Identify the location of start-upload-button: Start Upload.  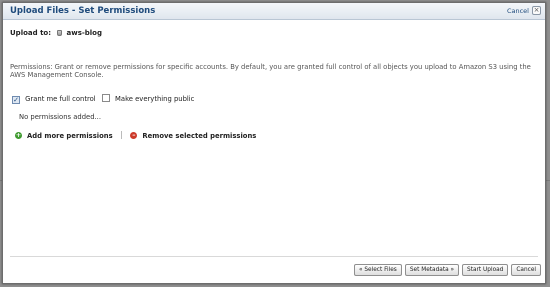
(485, 270).